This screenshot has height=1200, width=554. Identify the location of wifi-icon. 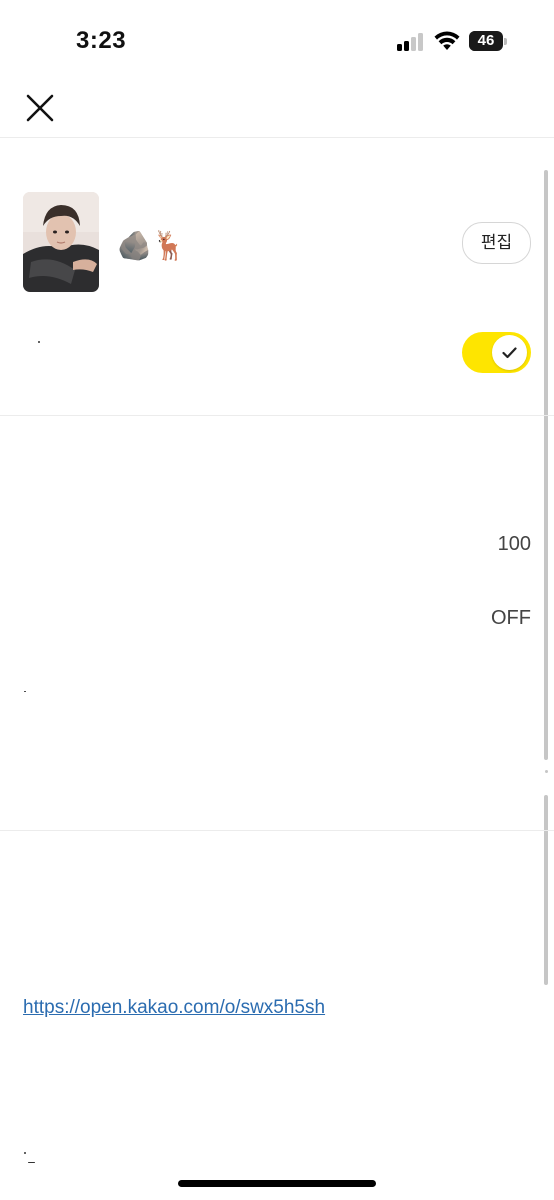
(447, 40).